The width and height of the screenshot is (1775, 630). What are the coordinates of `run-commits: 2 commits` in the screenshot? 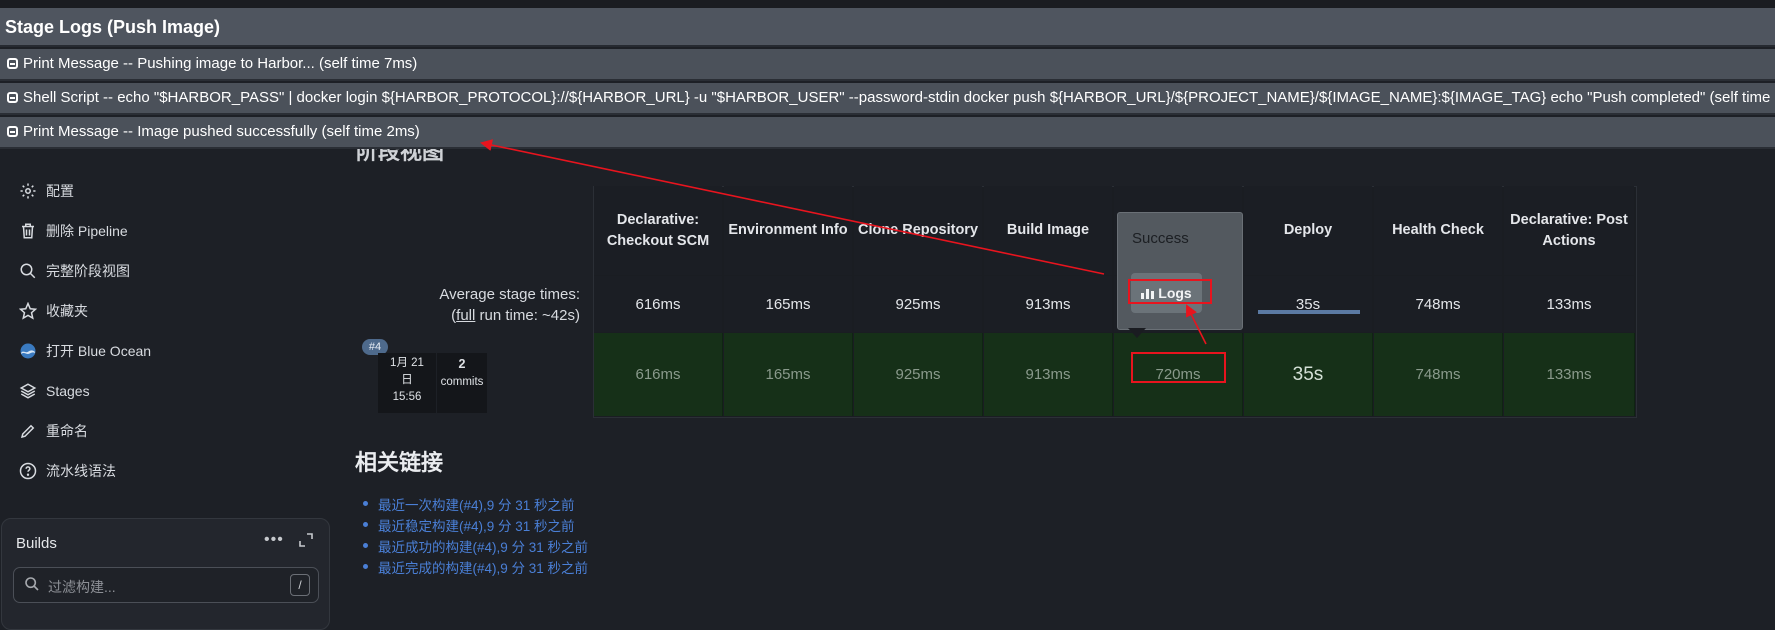 It's located at (462, 383).